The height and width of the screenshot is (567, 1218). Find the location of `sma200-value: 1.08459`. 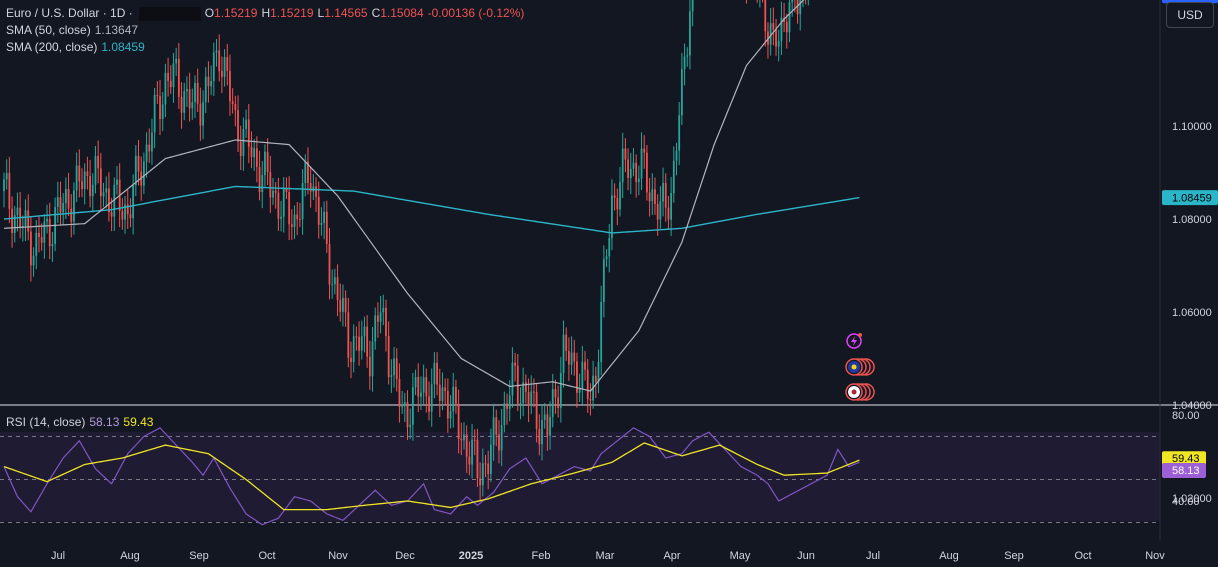

sma200-value: 1.08459 is located at coordinates (123, 47).